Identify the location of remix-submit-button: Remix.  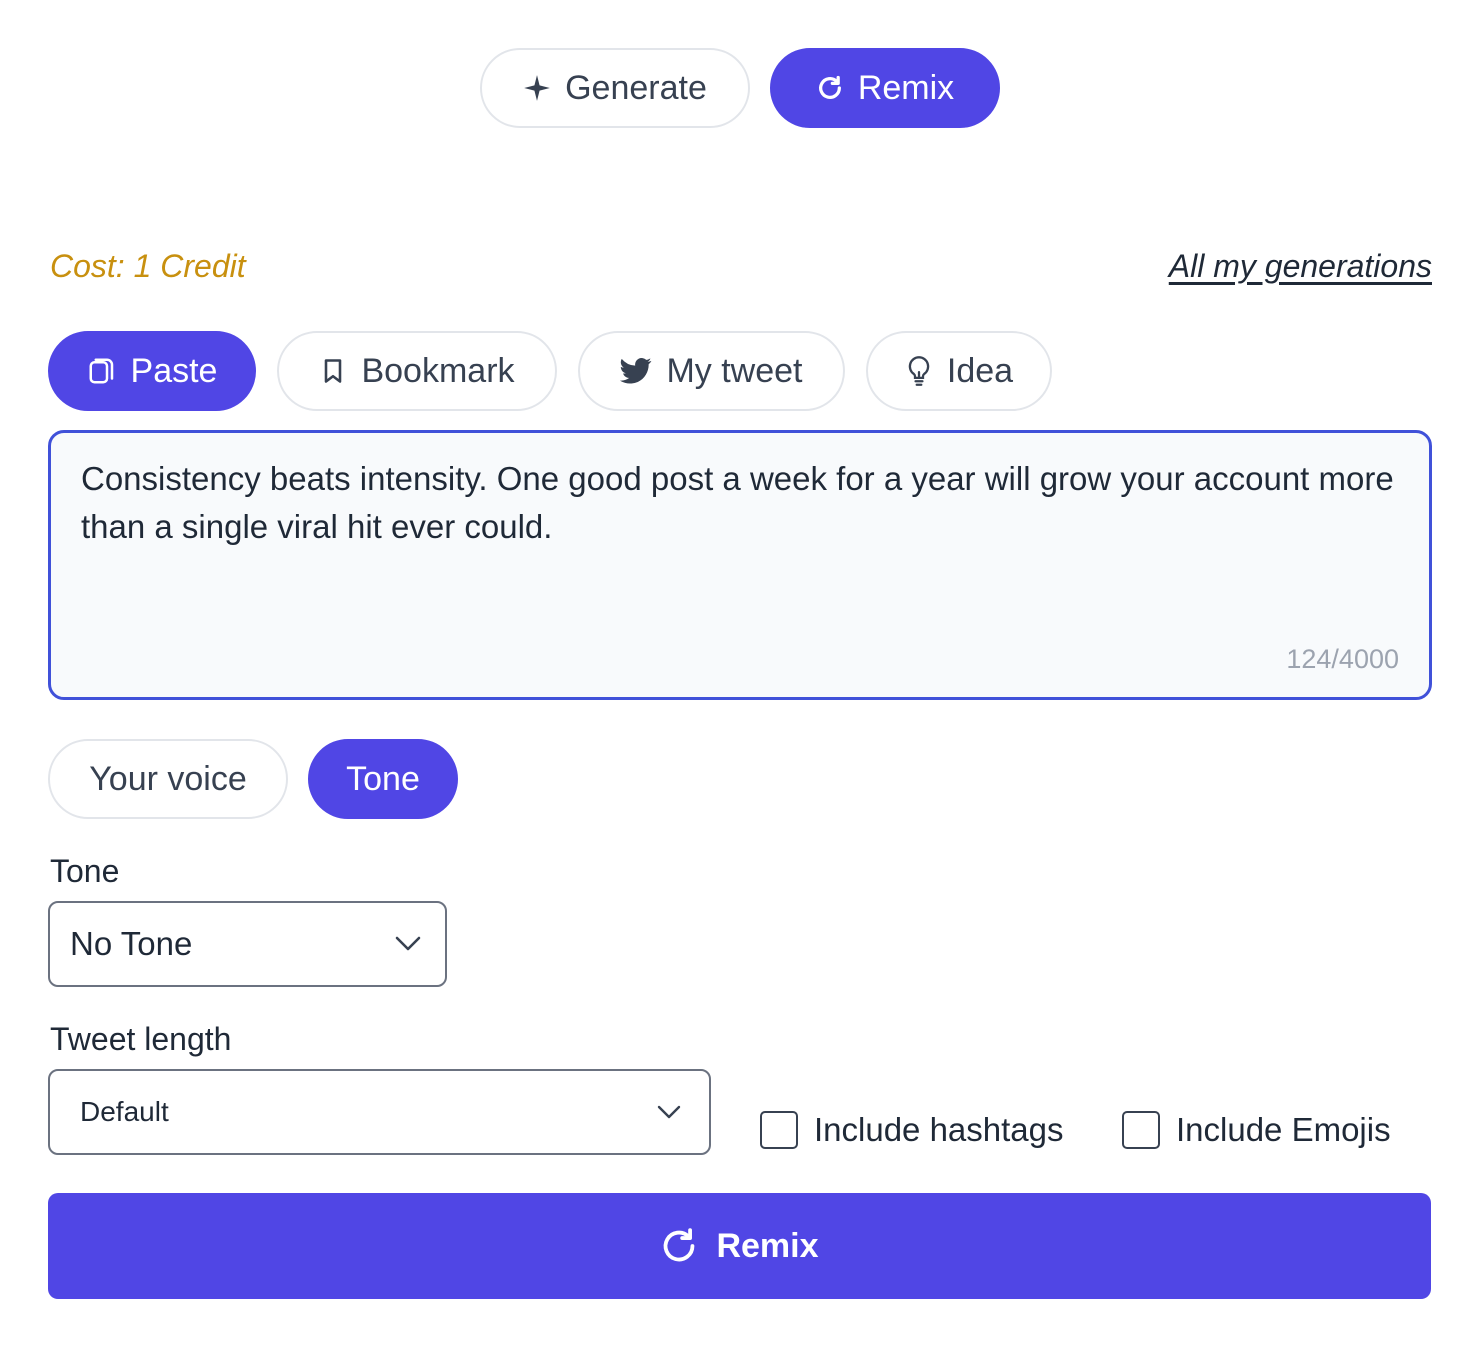
(739, 1246).